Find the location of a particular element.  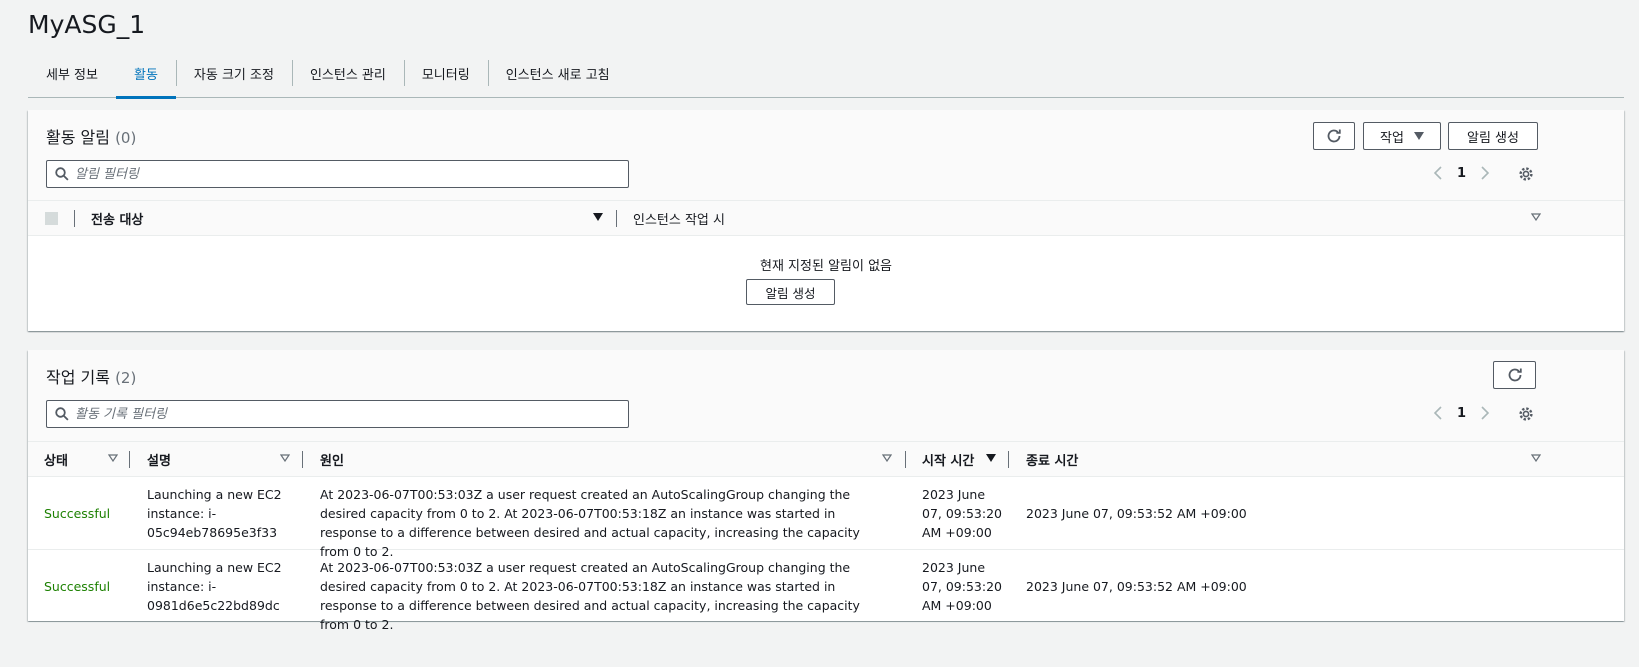

history-table-header: 상태 설명 원인 시작 시간 종료 시간 is located at coordinates (826, 459).